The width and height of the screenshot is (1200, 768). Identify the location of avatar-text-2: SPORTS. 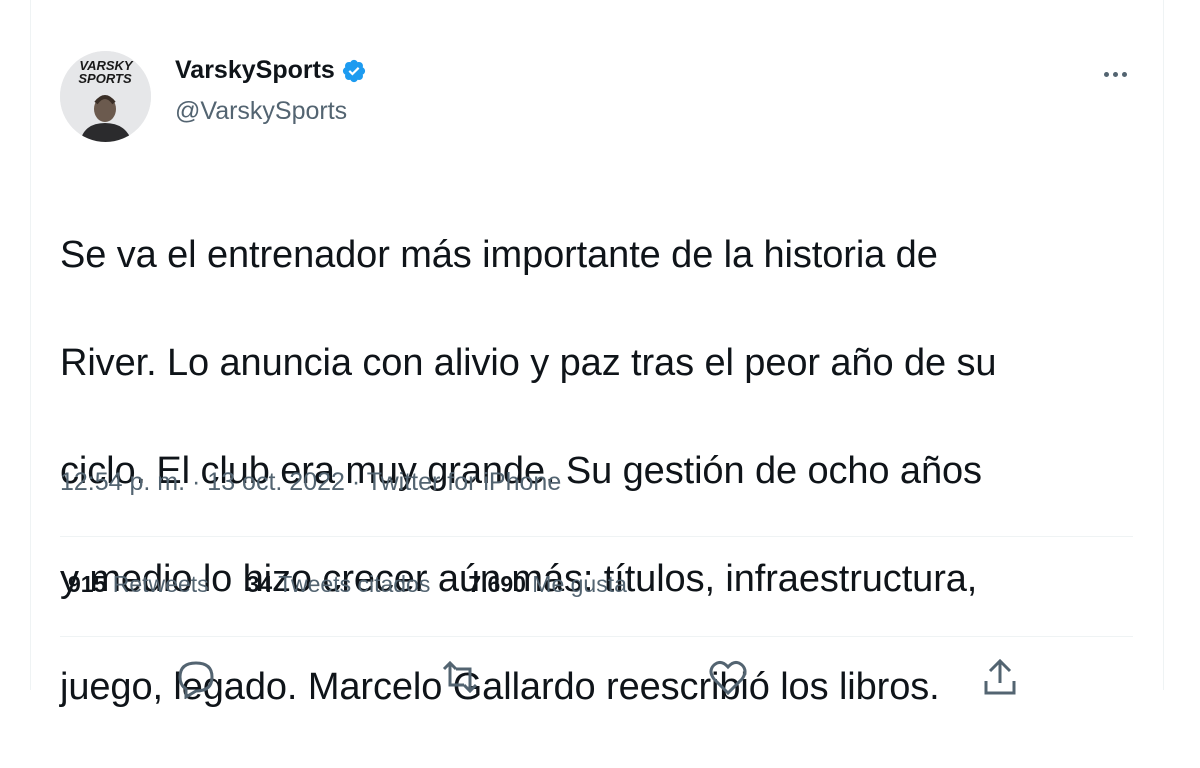
(105, 78).